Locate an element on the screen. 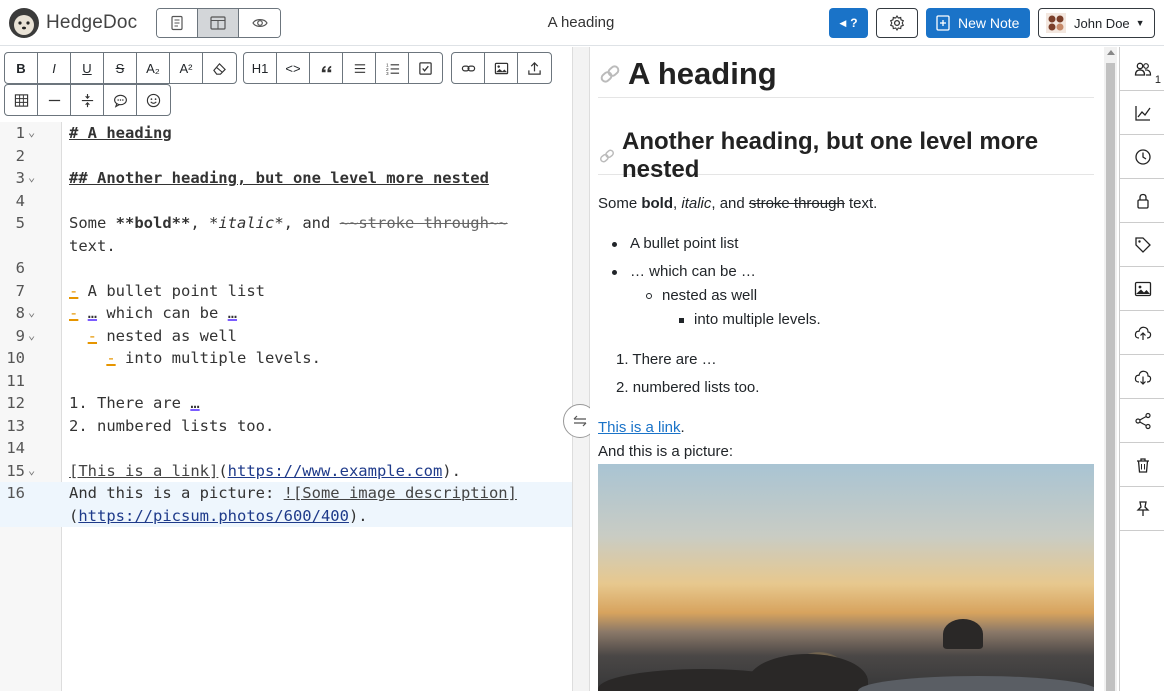 The width and height of the screenshot is (1164, 691). ordered-list-button: 123 is located at coordinates (392, 68).